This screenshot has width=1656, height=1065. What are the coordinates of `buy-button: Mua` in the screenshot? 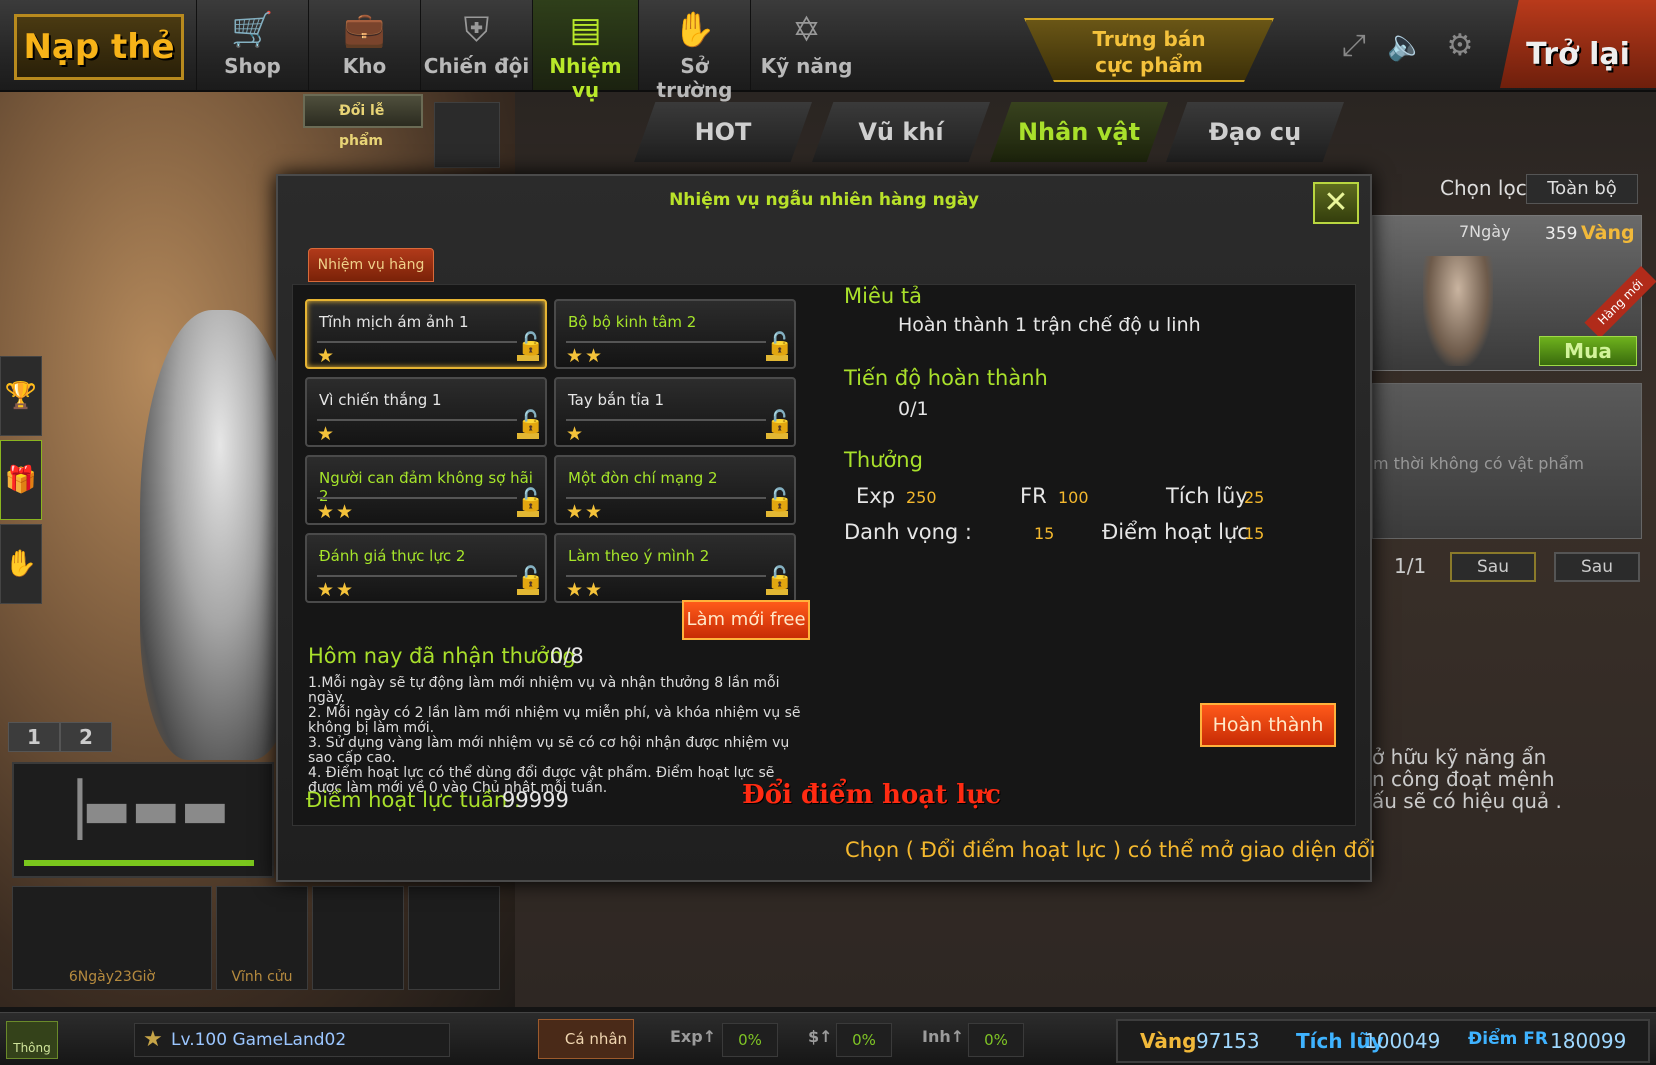 It's located at (1588, 351).